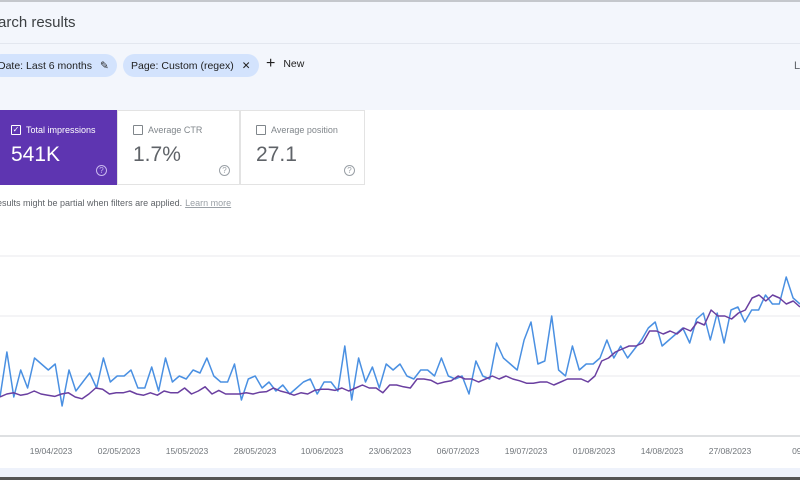 The image size is (800, 480). I want to click on x-tick-label: 01/08/2023, so click(594, 451).